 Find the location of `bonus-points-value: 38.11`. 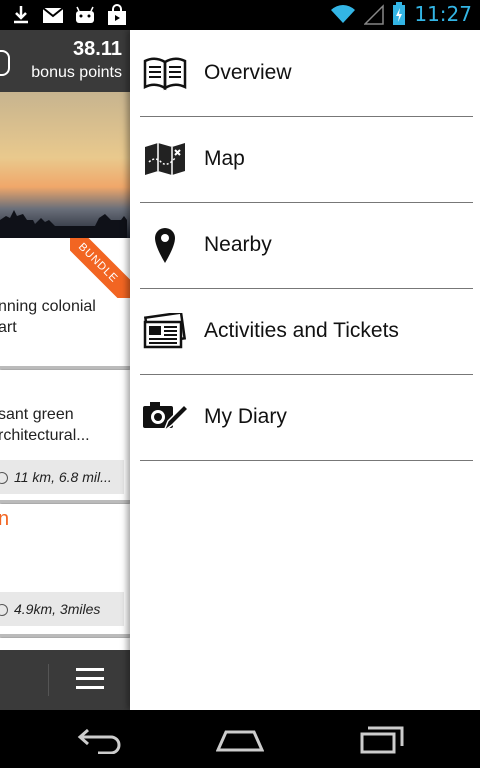

bonus-points-value: 38.11 is located at coordinates (97, 49).